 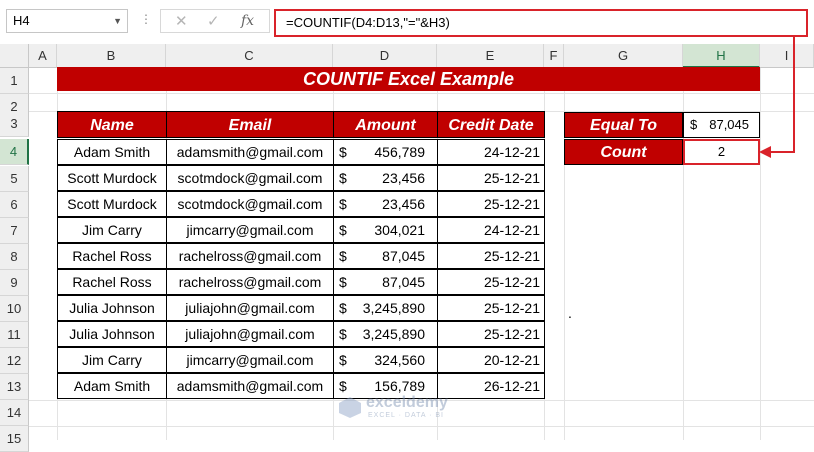 I want to click on fx-icon: fx, so click(x=247, y=21).